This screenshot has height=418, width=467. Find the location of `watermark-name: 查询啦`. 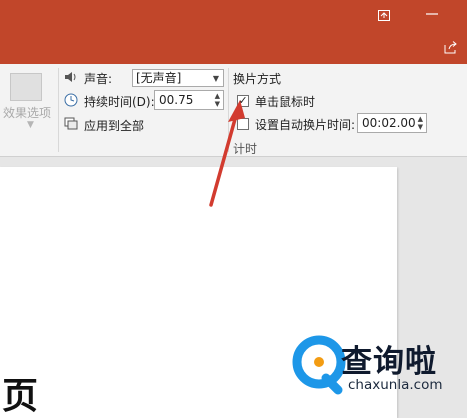

watermark-name: 查询啦 is located at coordinates (389, 362).